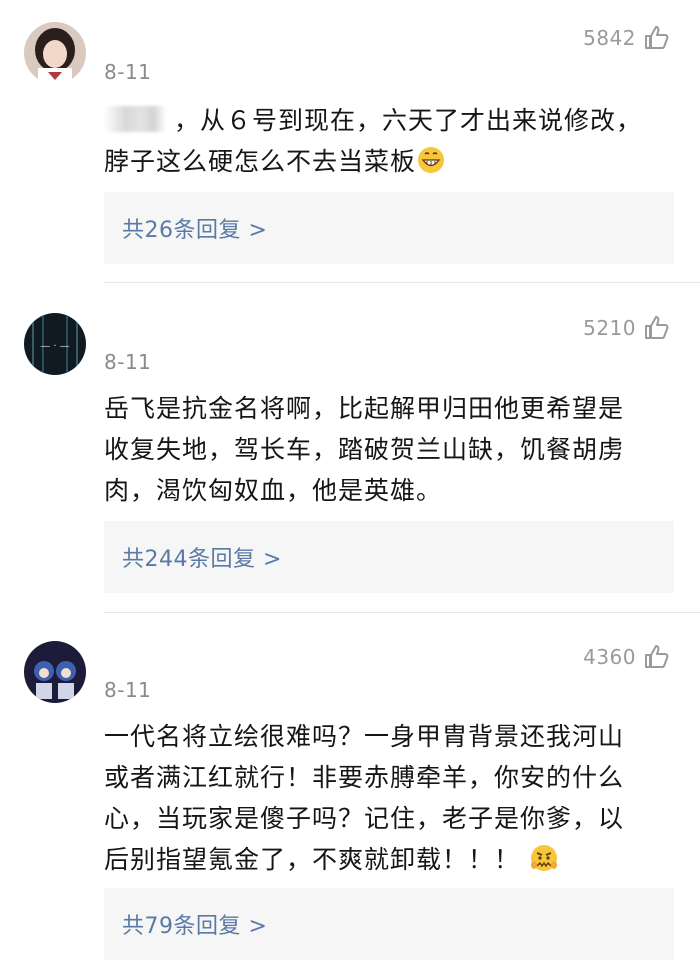  What do you see at coordinates (609, 38) in the screenshot?
I see `like-count: 5842` at bounding box center [609, 38].